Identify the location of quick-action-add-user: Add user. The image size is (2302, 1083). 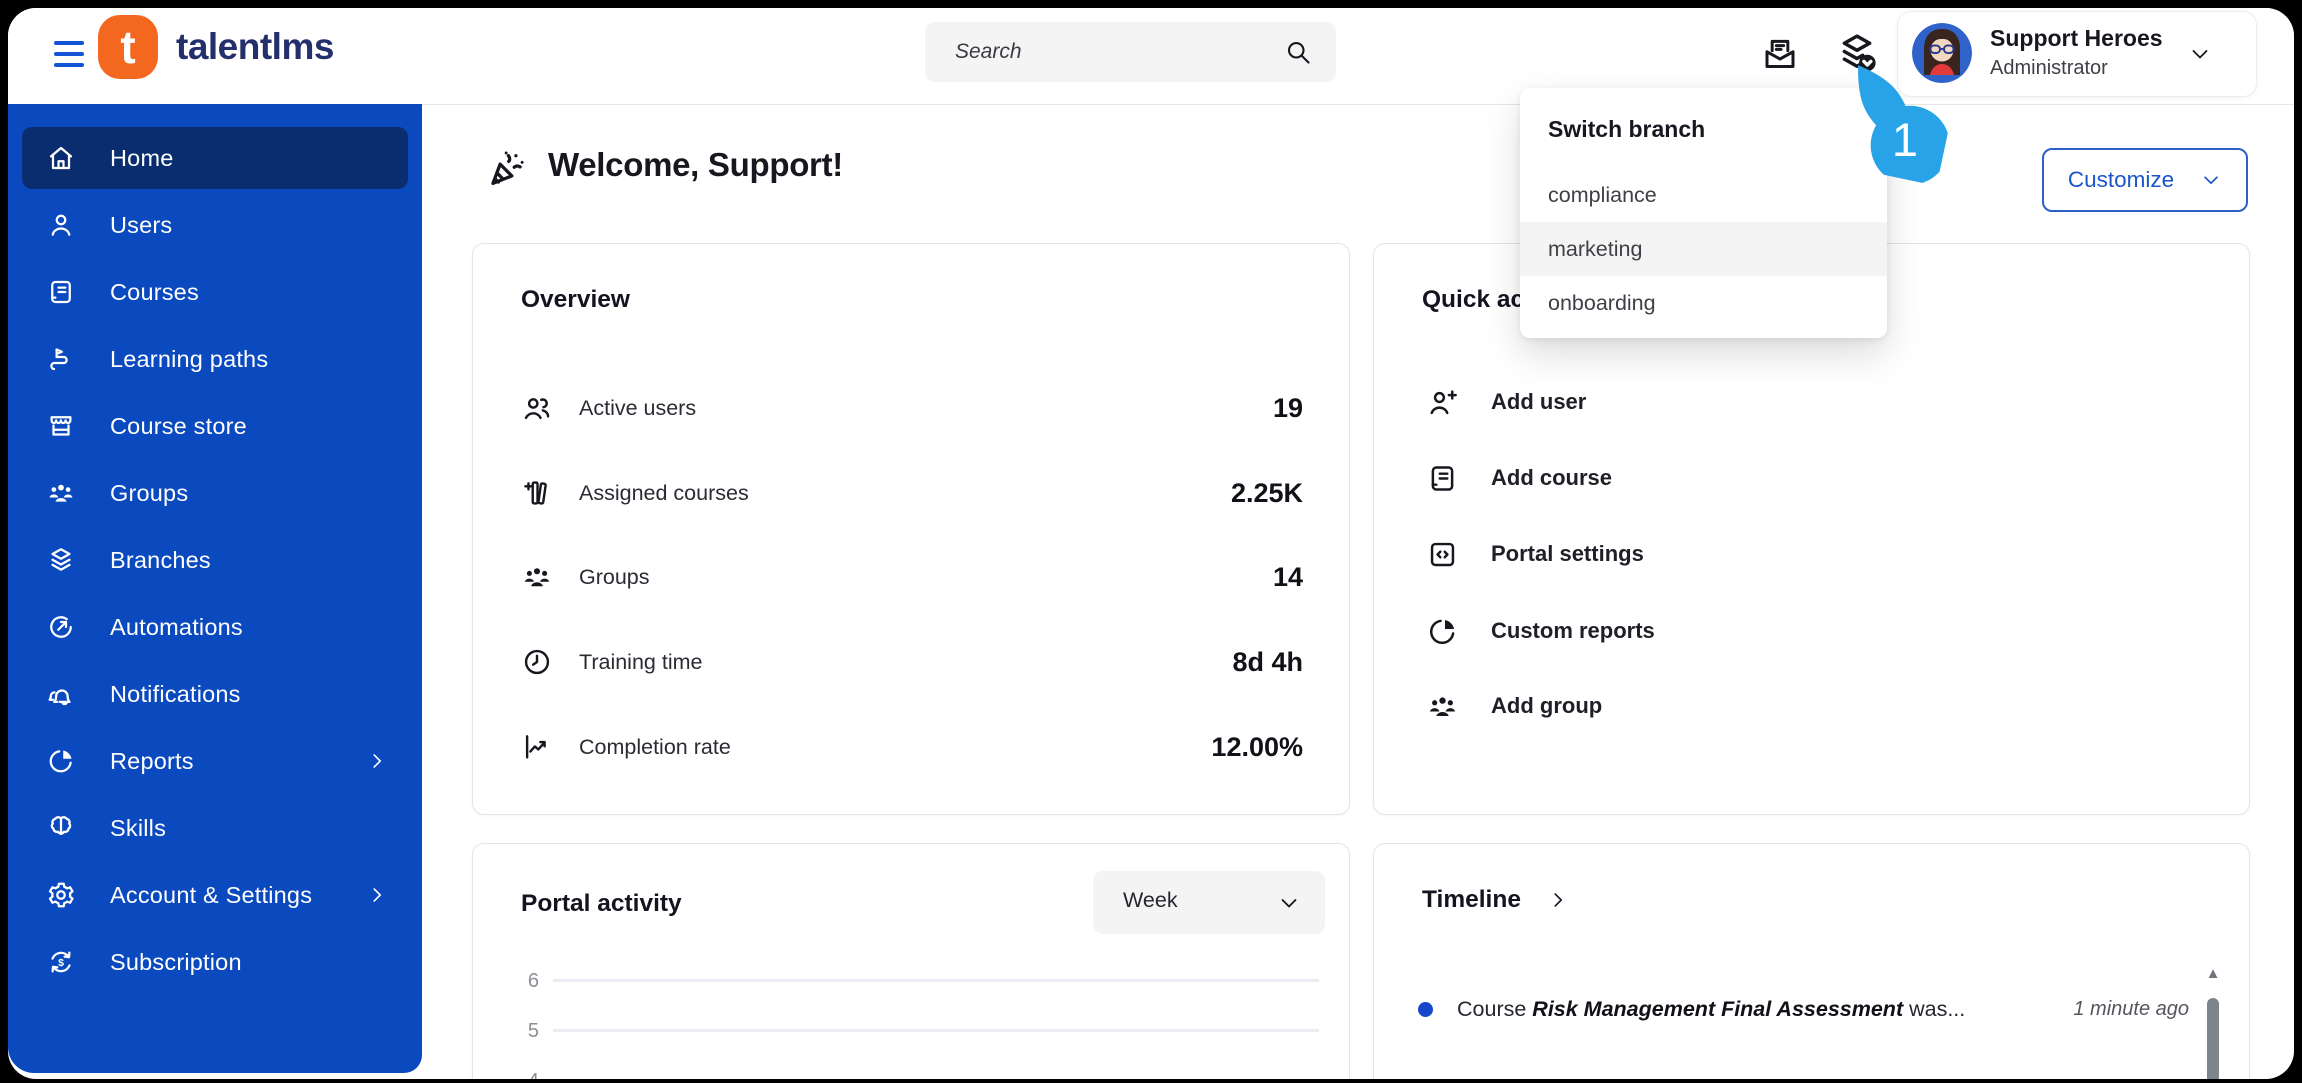
(1506, 402).